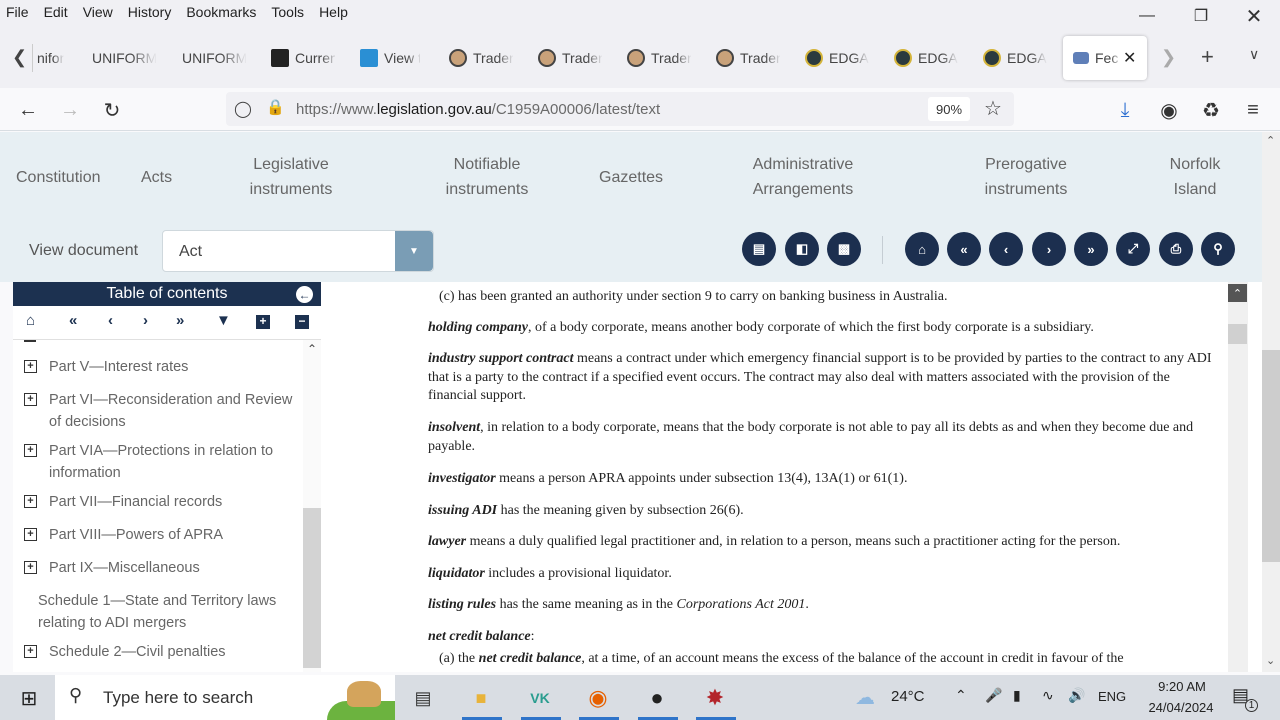 The image size is (1280, 720). I want to click on nav-administrative-arrangements: Administrative Arrangements, so click(803, 177).